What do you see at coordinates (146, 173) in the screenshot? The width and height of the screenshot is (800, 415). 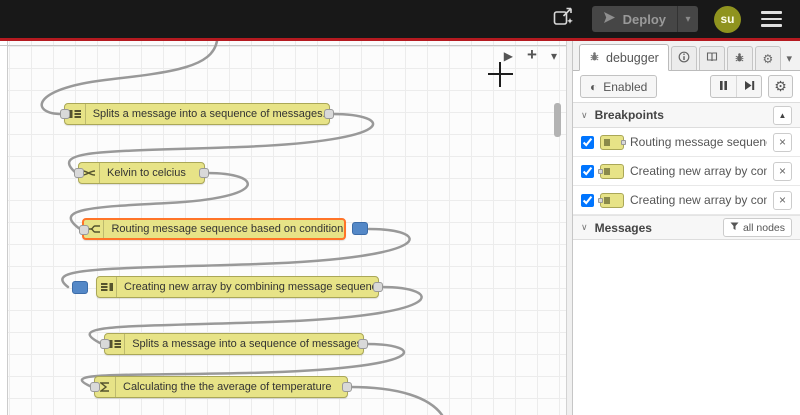 I see `node-label: Kelvin to celcius` at bounding box center [146, 173].